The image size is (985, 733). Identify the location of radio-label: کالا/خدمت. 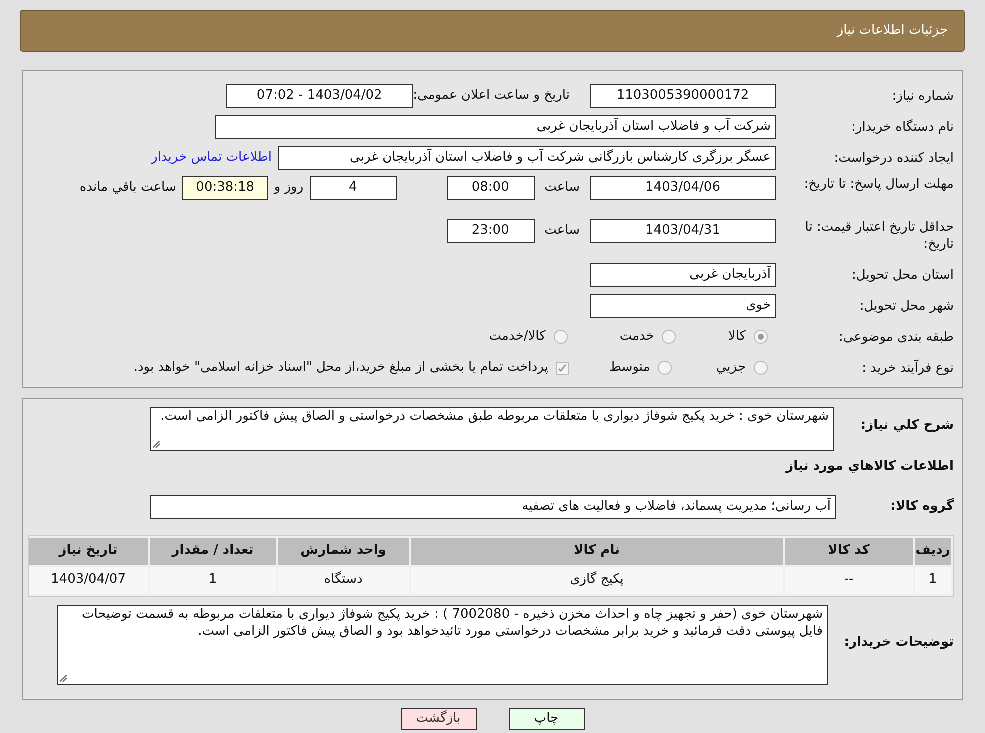
(517, 337).